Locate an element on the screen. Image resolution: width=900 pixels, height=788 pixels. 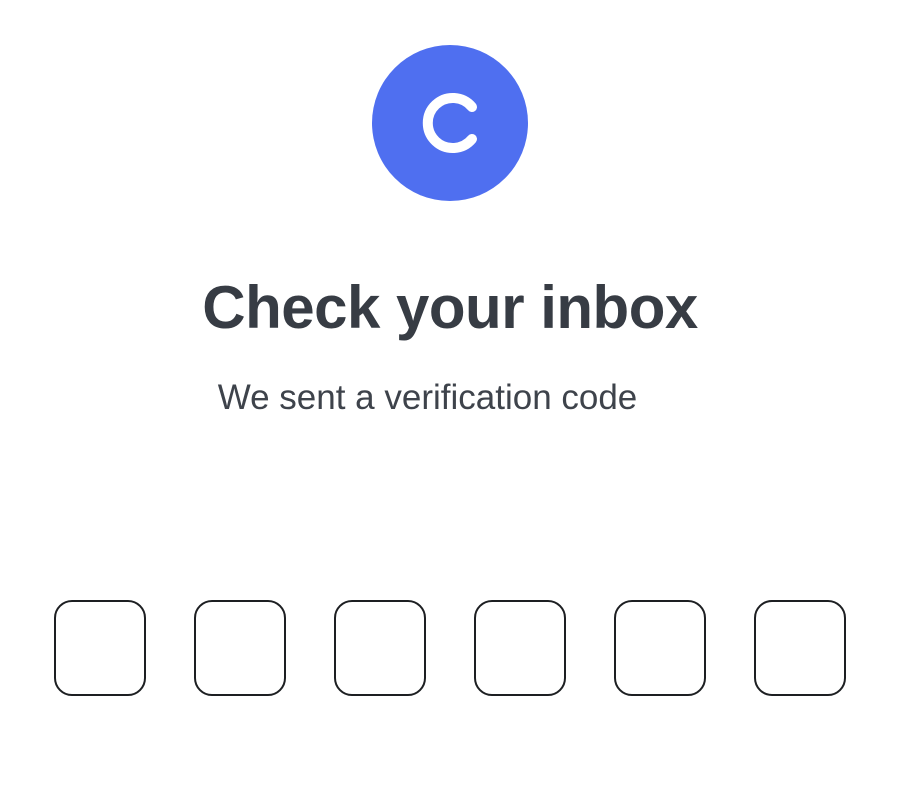
c-letter-logo-icon is located at coordinates (449, 123).